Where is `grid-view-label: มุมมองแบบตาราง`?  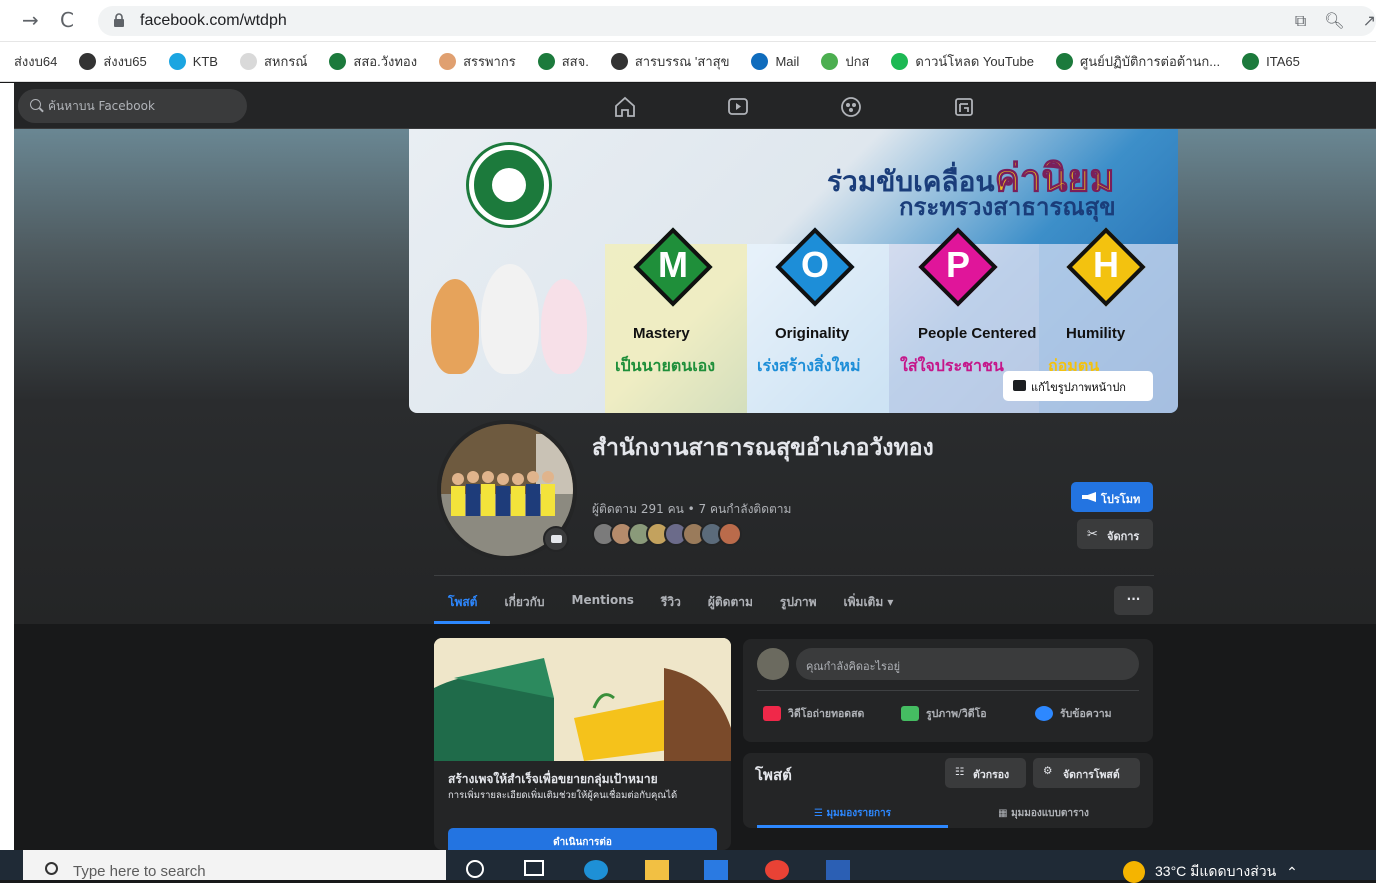
grid-view-label: มุมมองแบบตาราง is located at coordinates (1050, 813).